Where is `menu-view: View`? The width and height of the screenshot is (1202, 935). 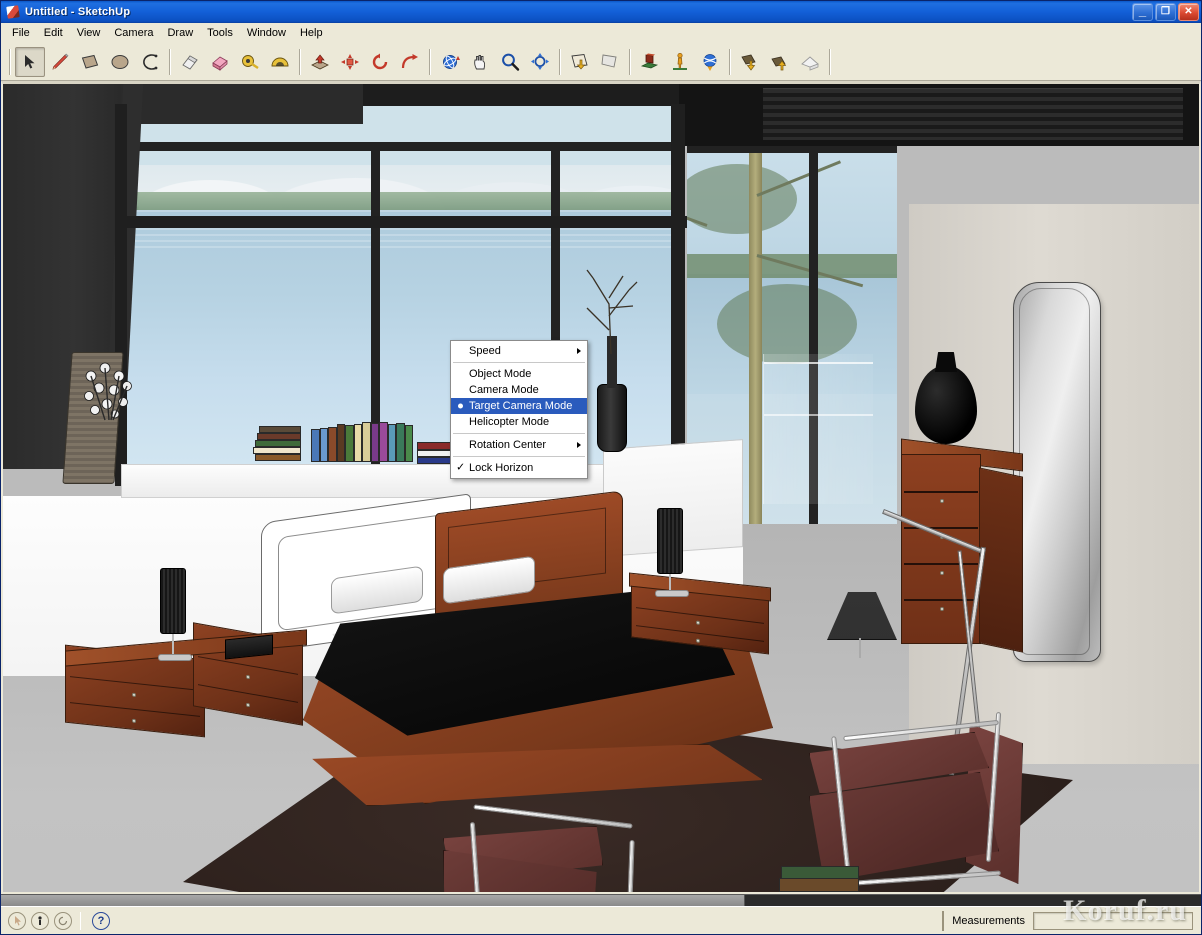 menu-view: View is located at coordinates (89, 33).